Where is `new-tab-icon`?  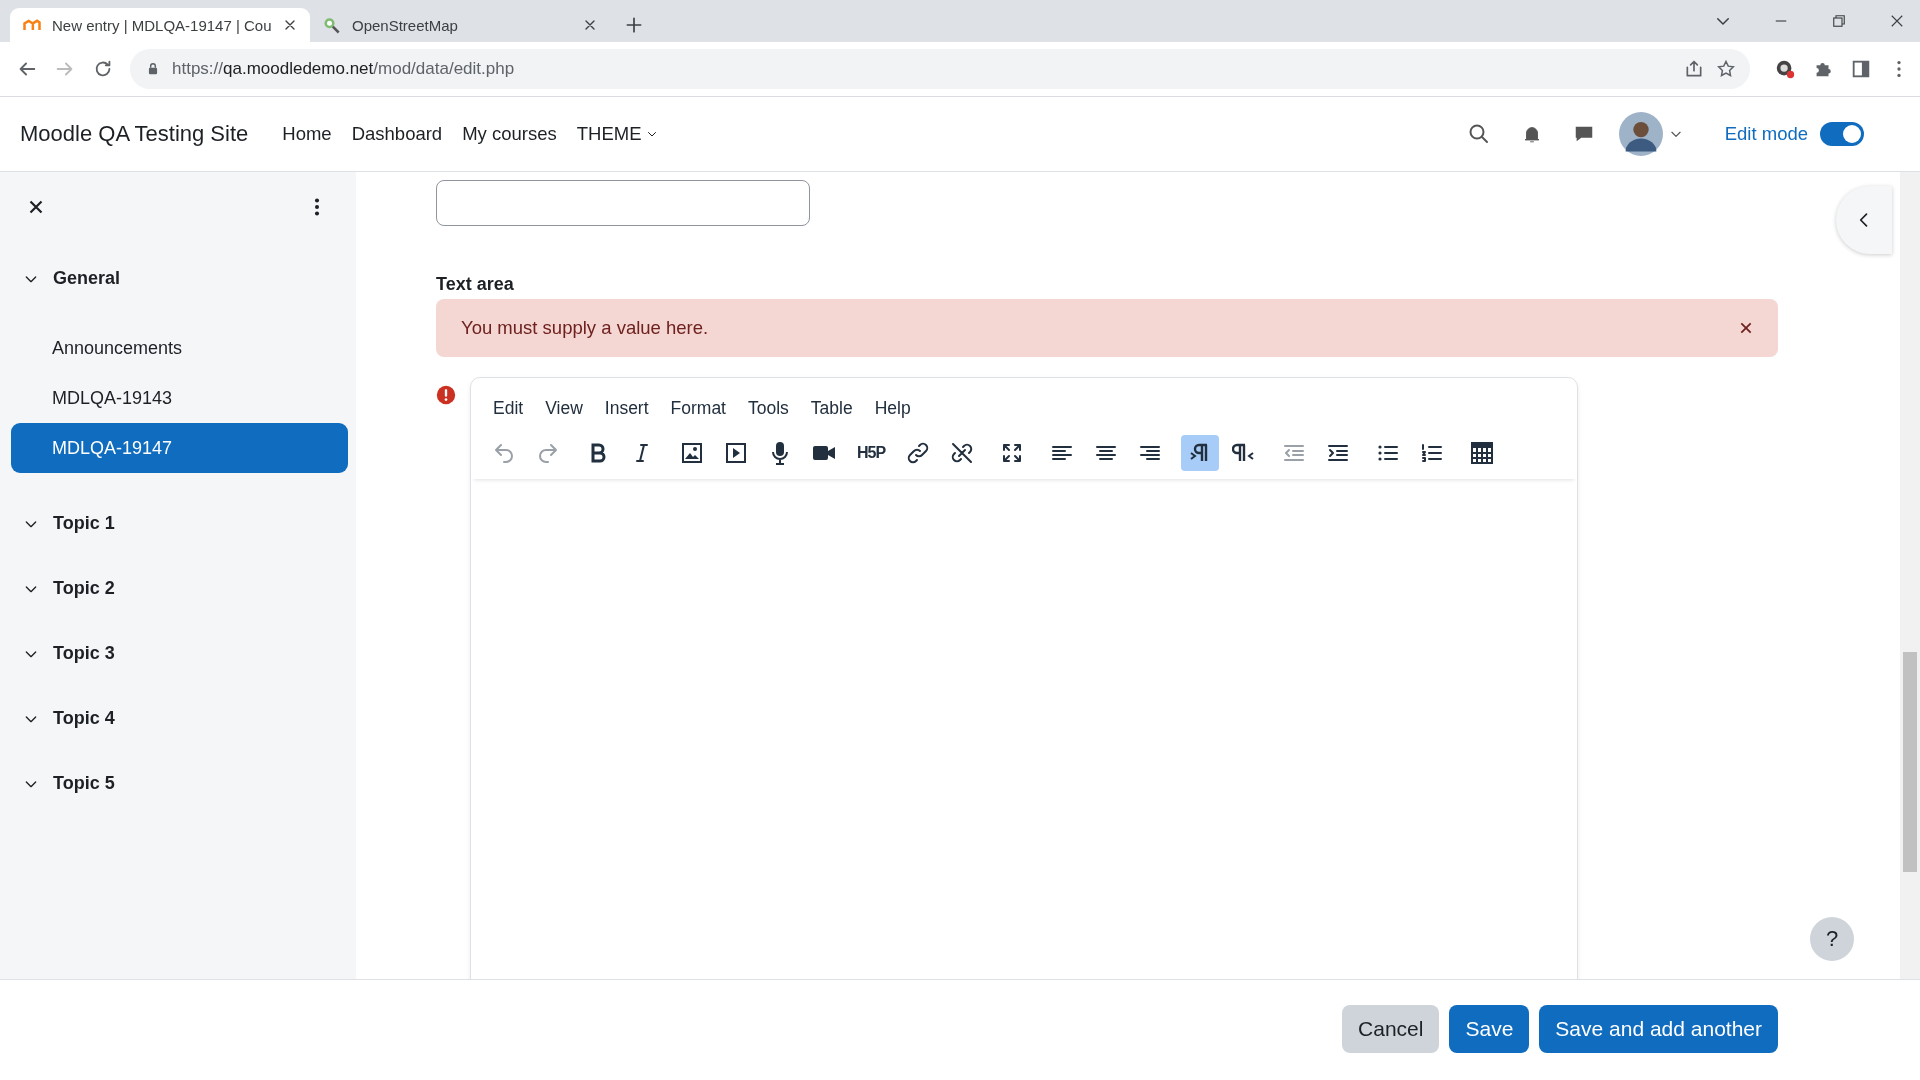 new-tab-icon is located at coordinates (634, 25).